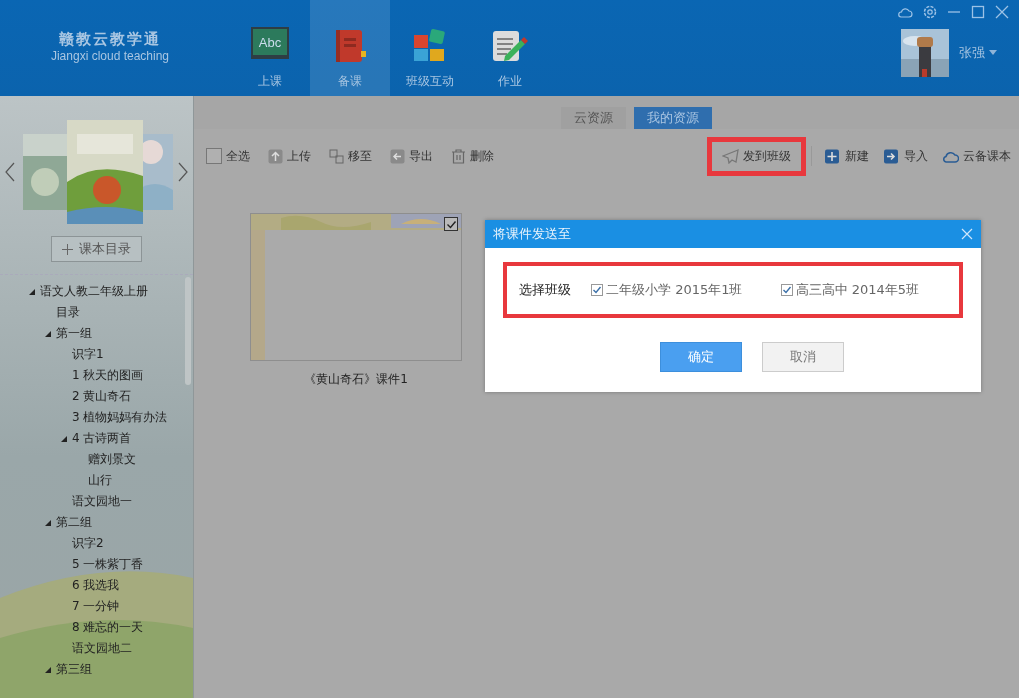 The width and height of the screenshot is (1019, 698). Describe the element at coordinates (96, 606) in the screenshot. I see `tree-item: 7 一分钟` at that location.